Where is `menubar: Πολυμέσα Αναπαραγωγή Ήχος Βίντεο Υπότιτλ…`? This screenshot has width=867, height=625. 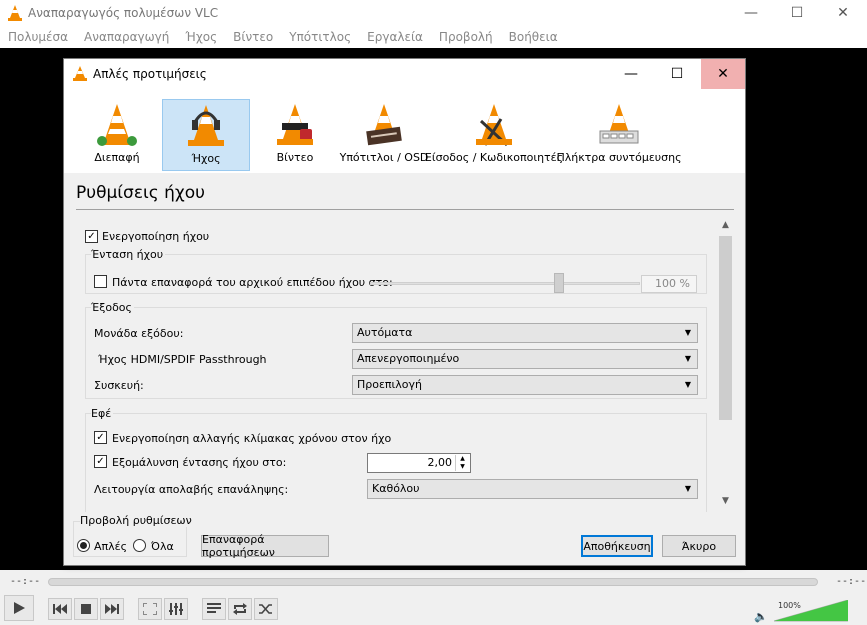 menubar: Πολυμέσα Αναπαραγωγή Ήχος Βίντεο Υπότιτλ… is located at coordinates (433, 37).